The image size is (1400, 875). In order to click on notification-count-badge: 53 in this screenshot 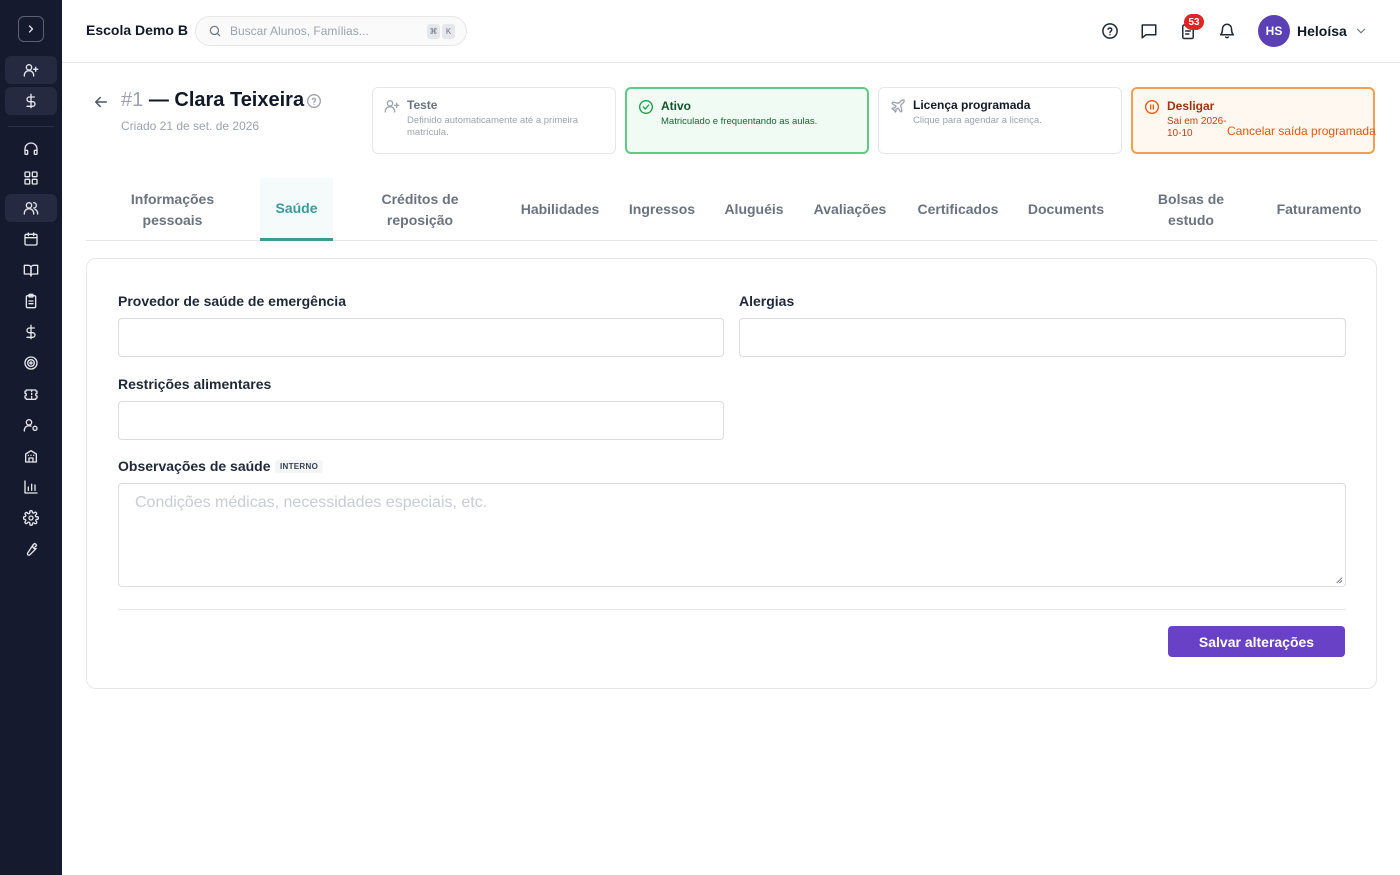, I will do `click(1194, 22)`.